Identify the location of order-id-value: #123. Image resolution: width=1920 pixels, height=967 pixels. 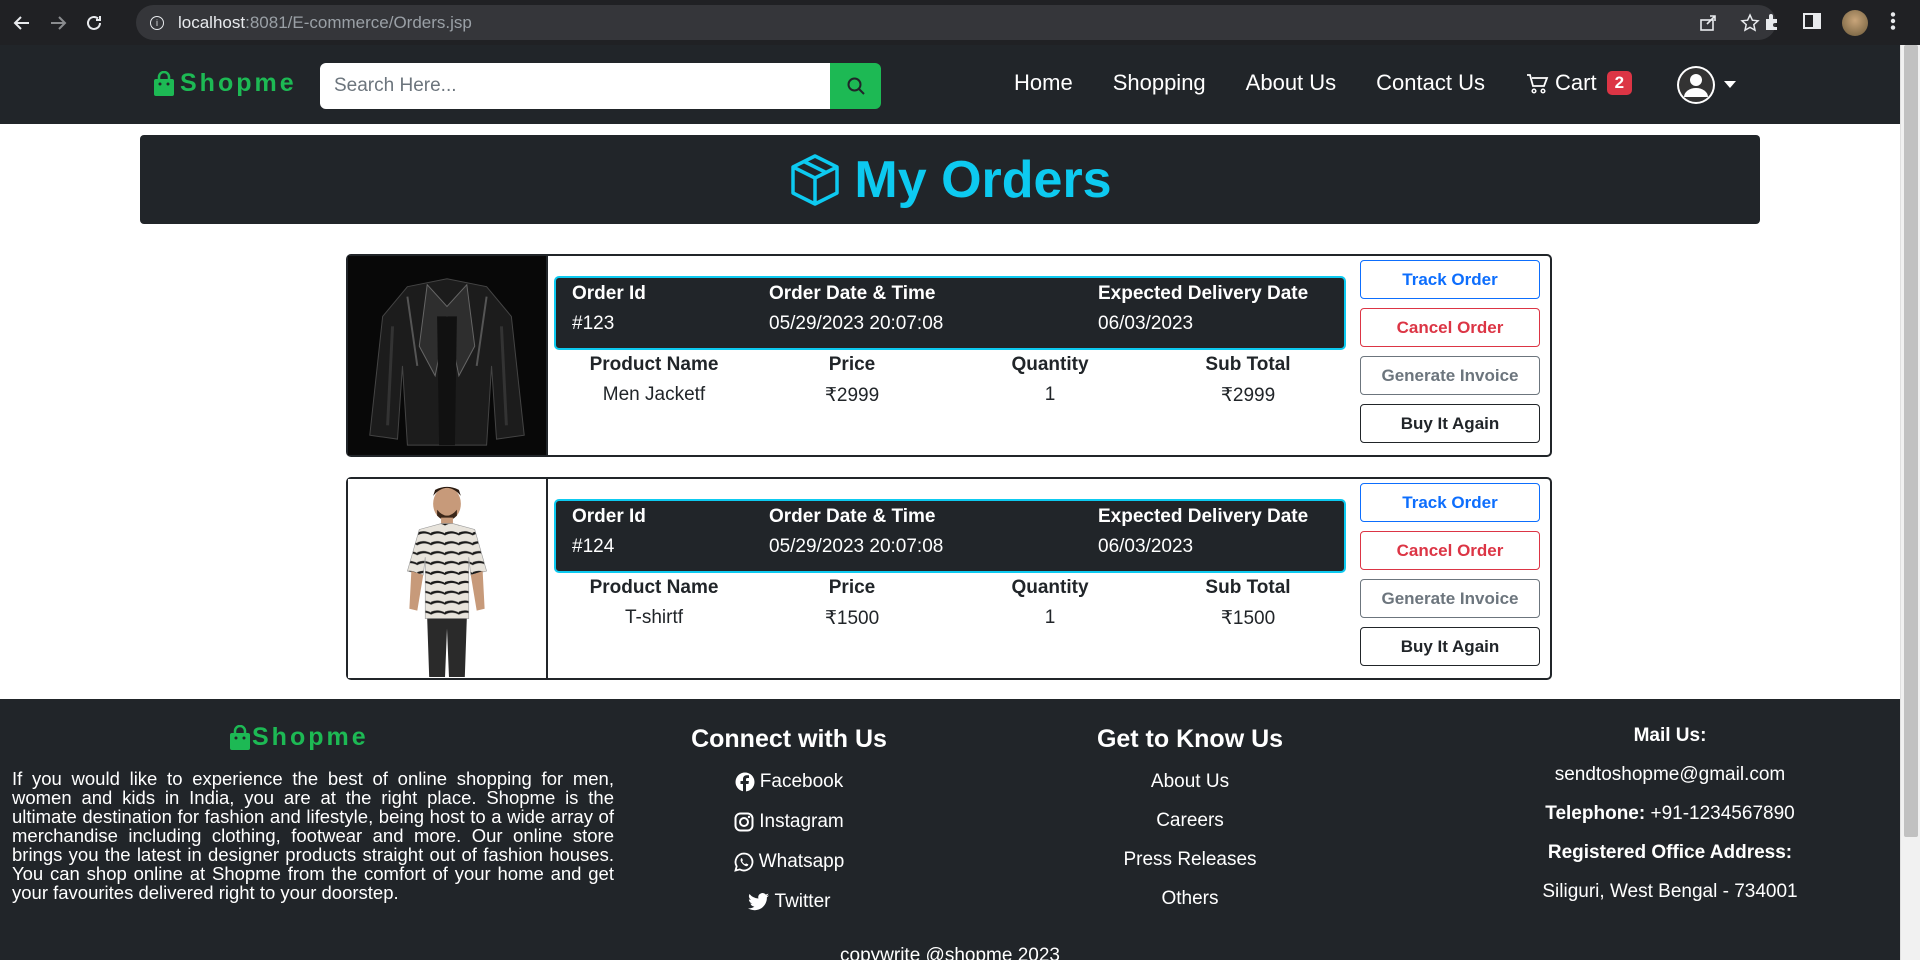
(593, 323).